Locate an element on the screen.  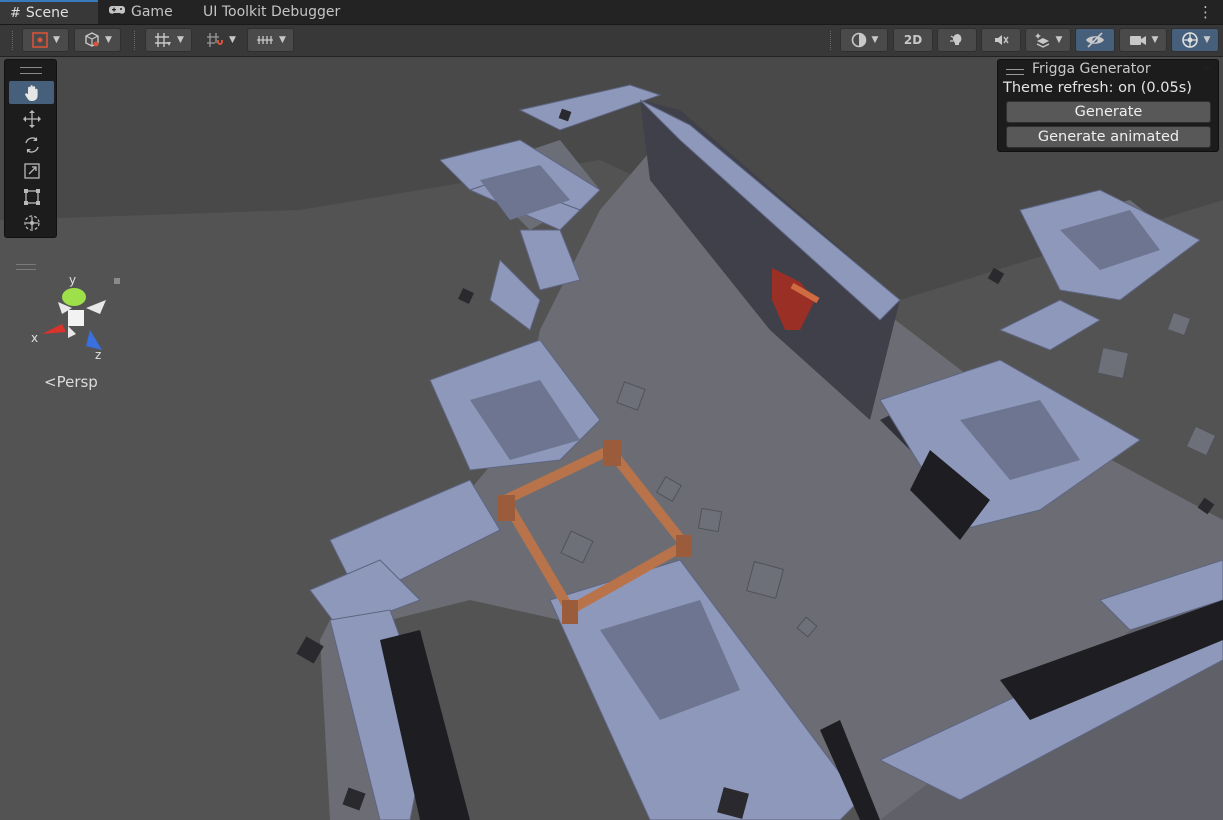
gizmo-globe-icon is located at coordinates (1189, 40).